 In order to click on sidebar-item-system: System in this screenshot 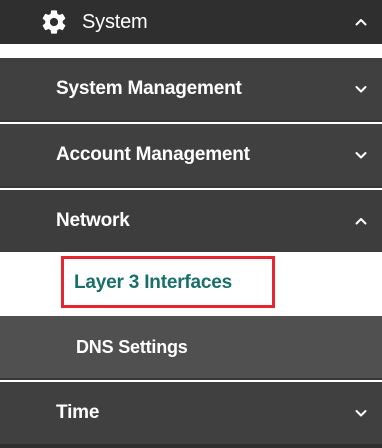, I will do `click(191, 22)`.